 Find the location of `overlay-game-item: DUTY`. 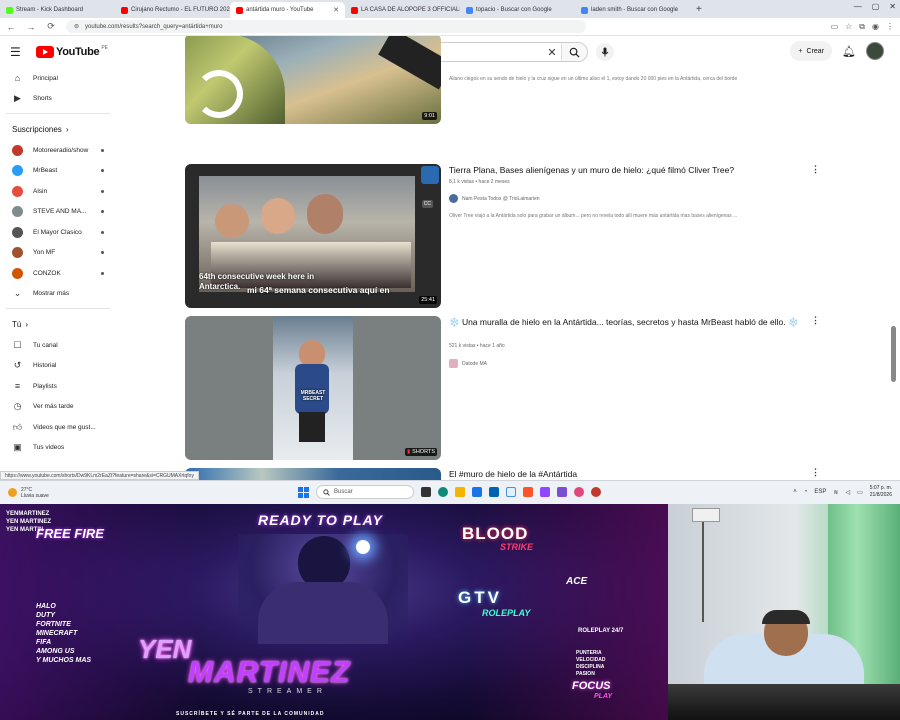

overlay-game-item: DUTY is located at coordinates (46, 615).